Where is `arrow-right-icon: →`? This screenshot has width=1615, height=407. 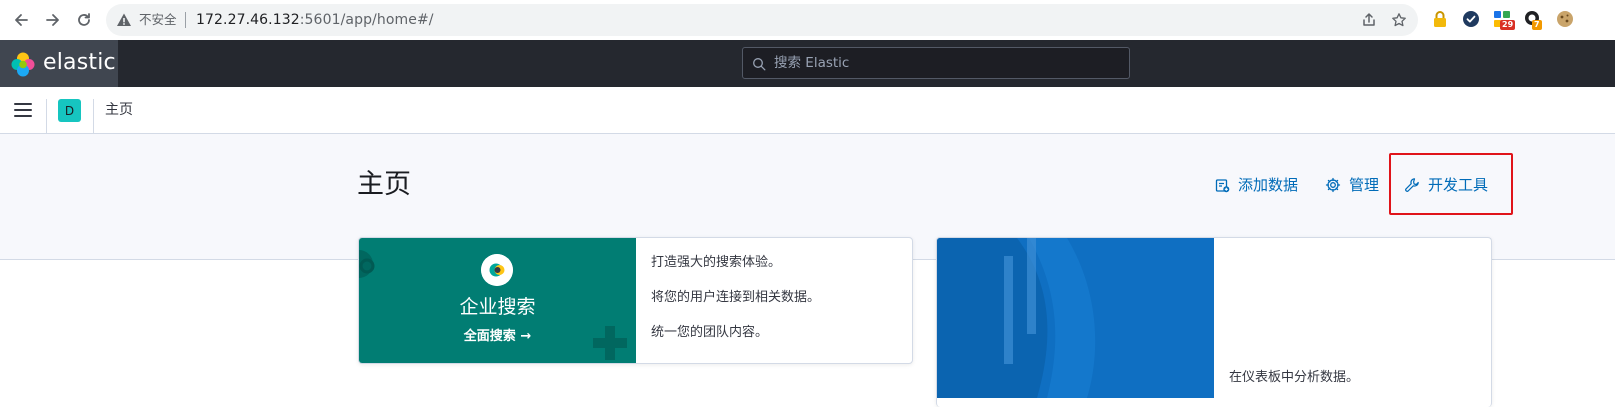
arrow-right-icon: → is located at coordinates (526, 336).